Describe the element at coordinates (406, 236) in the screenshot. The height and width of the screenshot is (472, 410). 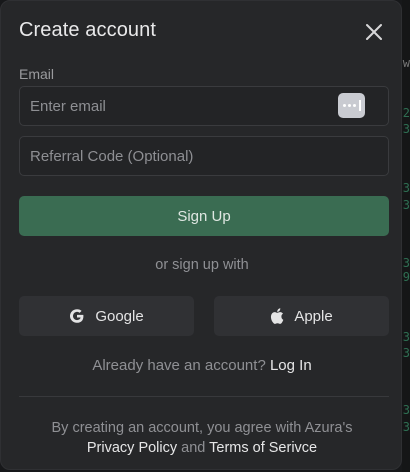
I see `background-column` at that location.